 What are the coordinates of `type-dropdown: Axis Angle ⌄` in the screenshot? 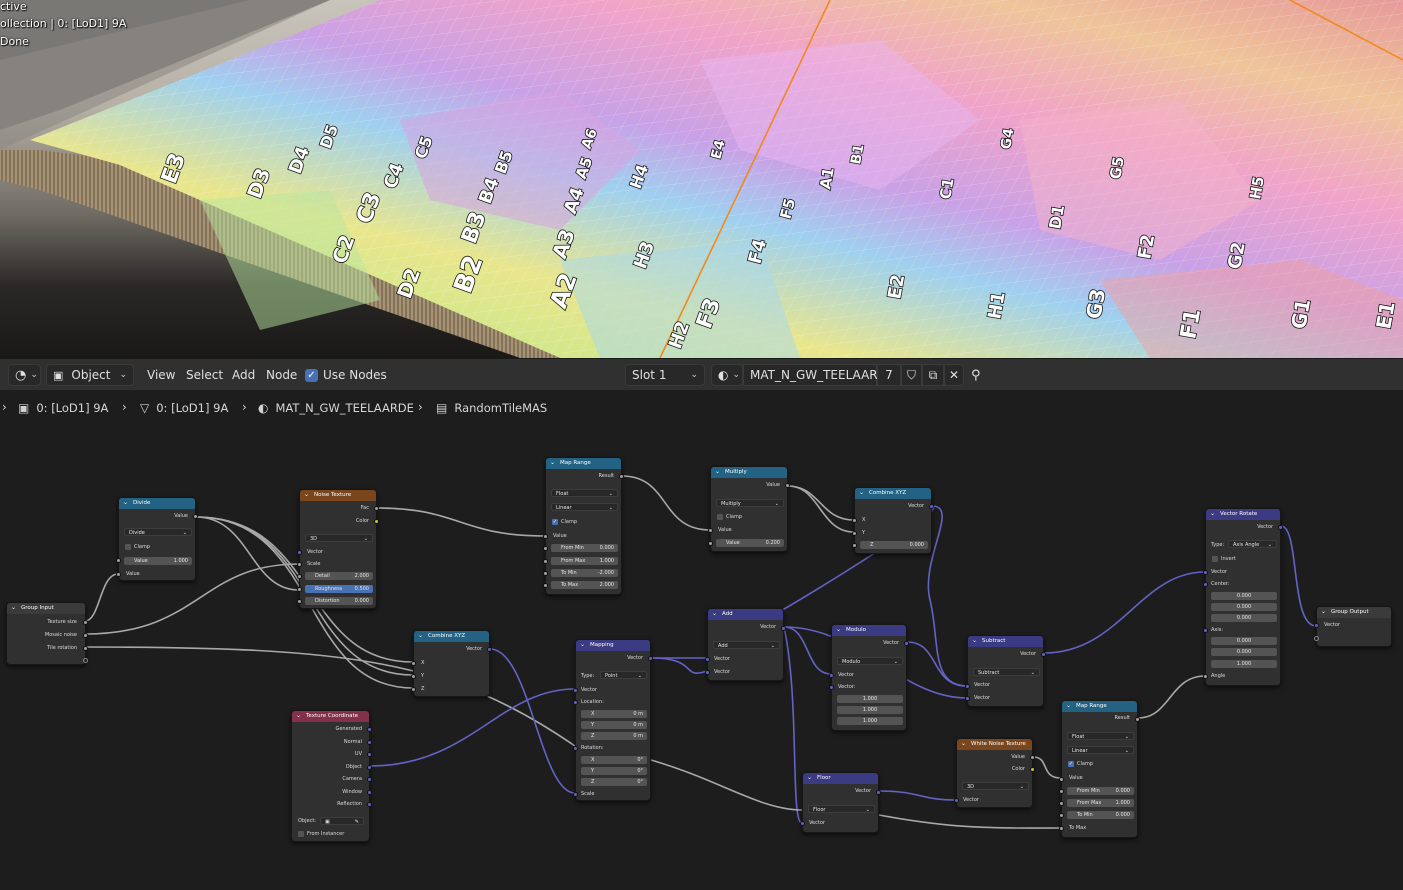 It's located at (1252, 544).